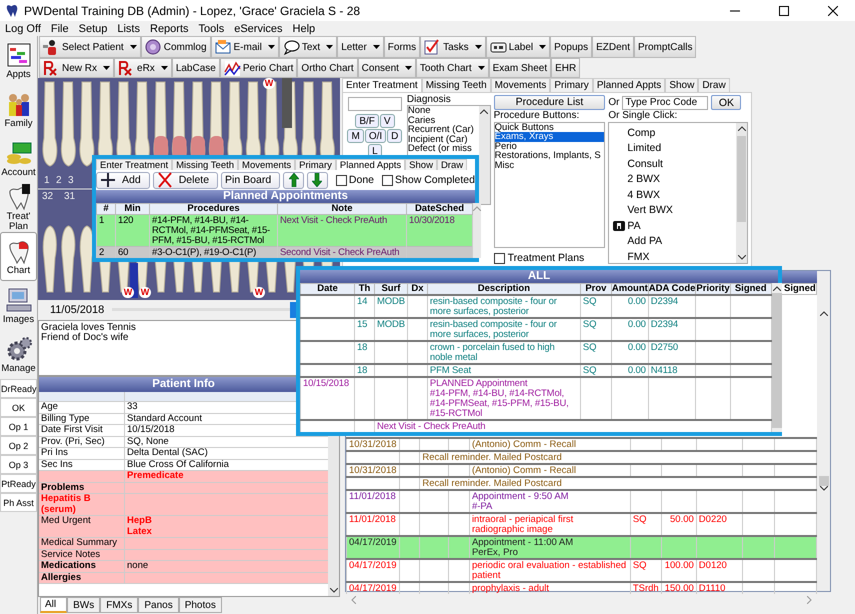 The image size is (855, 614). What do you see at coordinates (18, 207) in the screenshot?
I see `module-button: Treat' Plan` at bounding box center [18, 207].